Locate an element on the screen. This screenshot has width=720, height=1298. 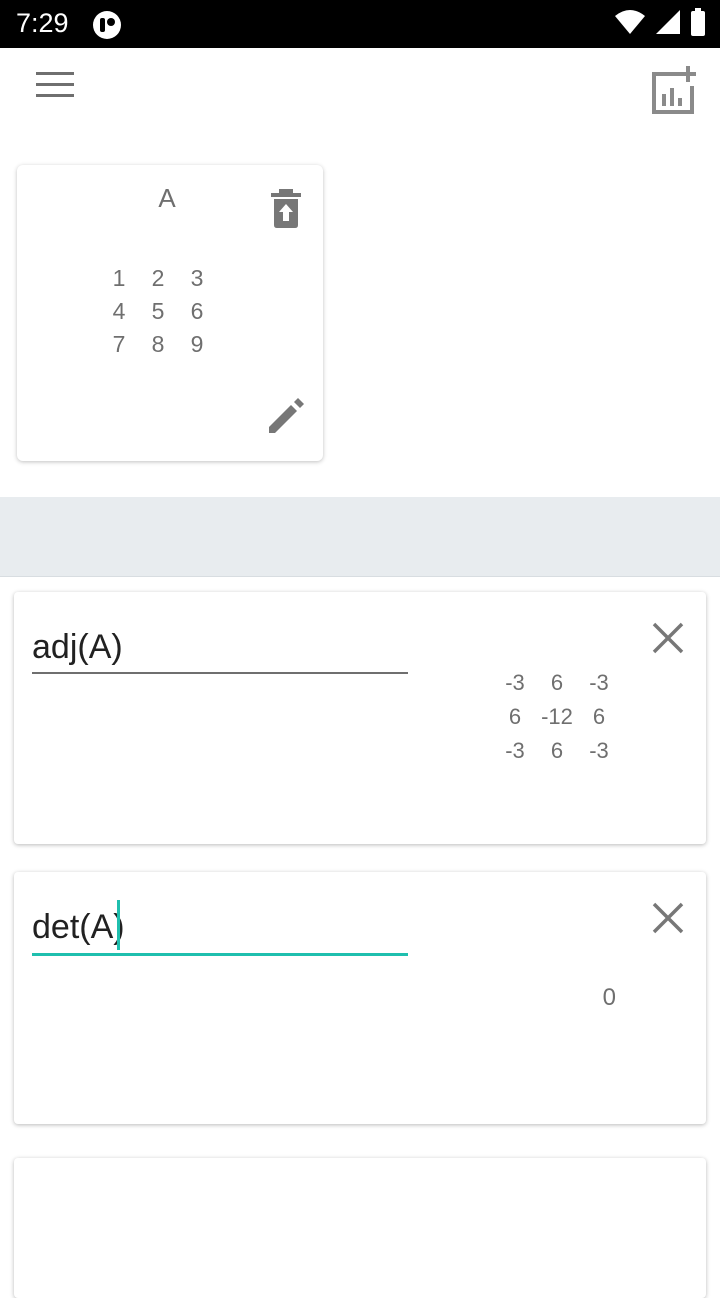
matrix-cell: 1 is located at coordinates (119, 278).